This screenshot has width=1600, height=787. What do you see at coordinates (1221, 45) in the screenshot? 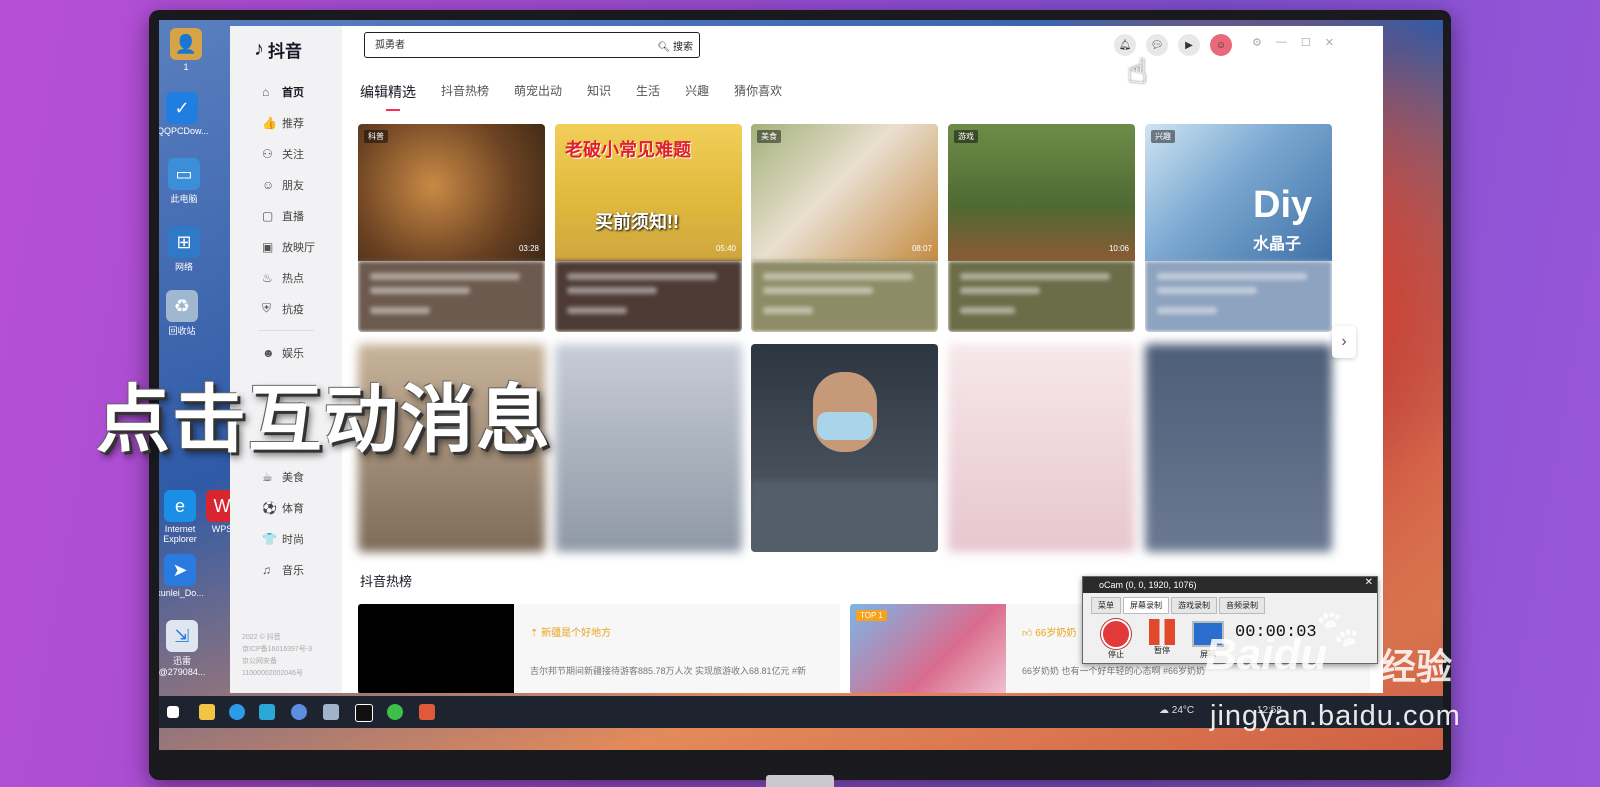
I see `avatar: ☺` at bounding box center [1221, 45].